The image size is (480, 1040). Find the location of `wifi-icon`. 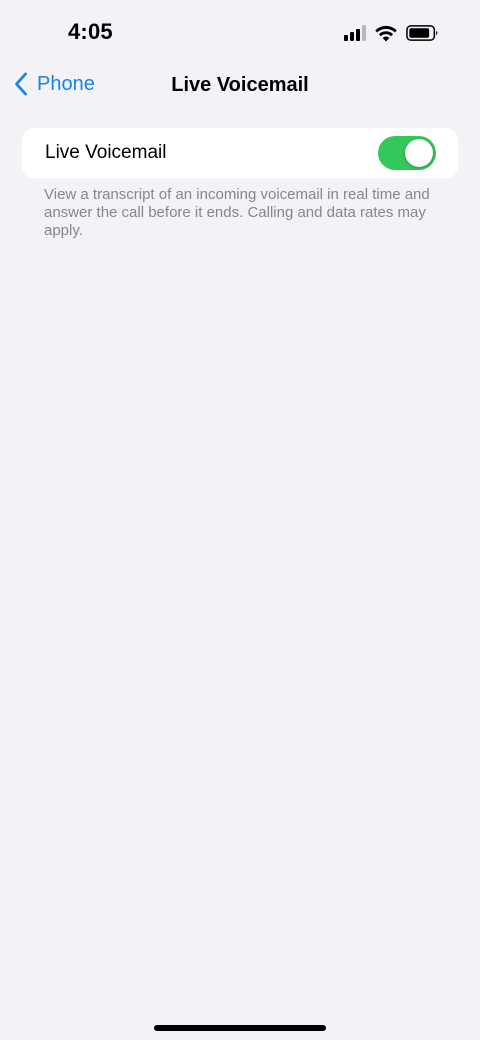

wifi-icon is located at coordinates (386, 33).